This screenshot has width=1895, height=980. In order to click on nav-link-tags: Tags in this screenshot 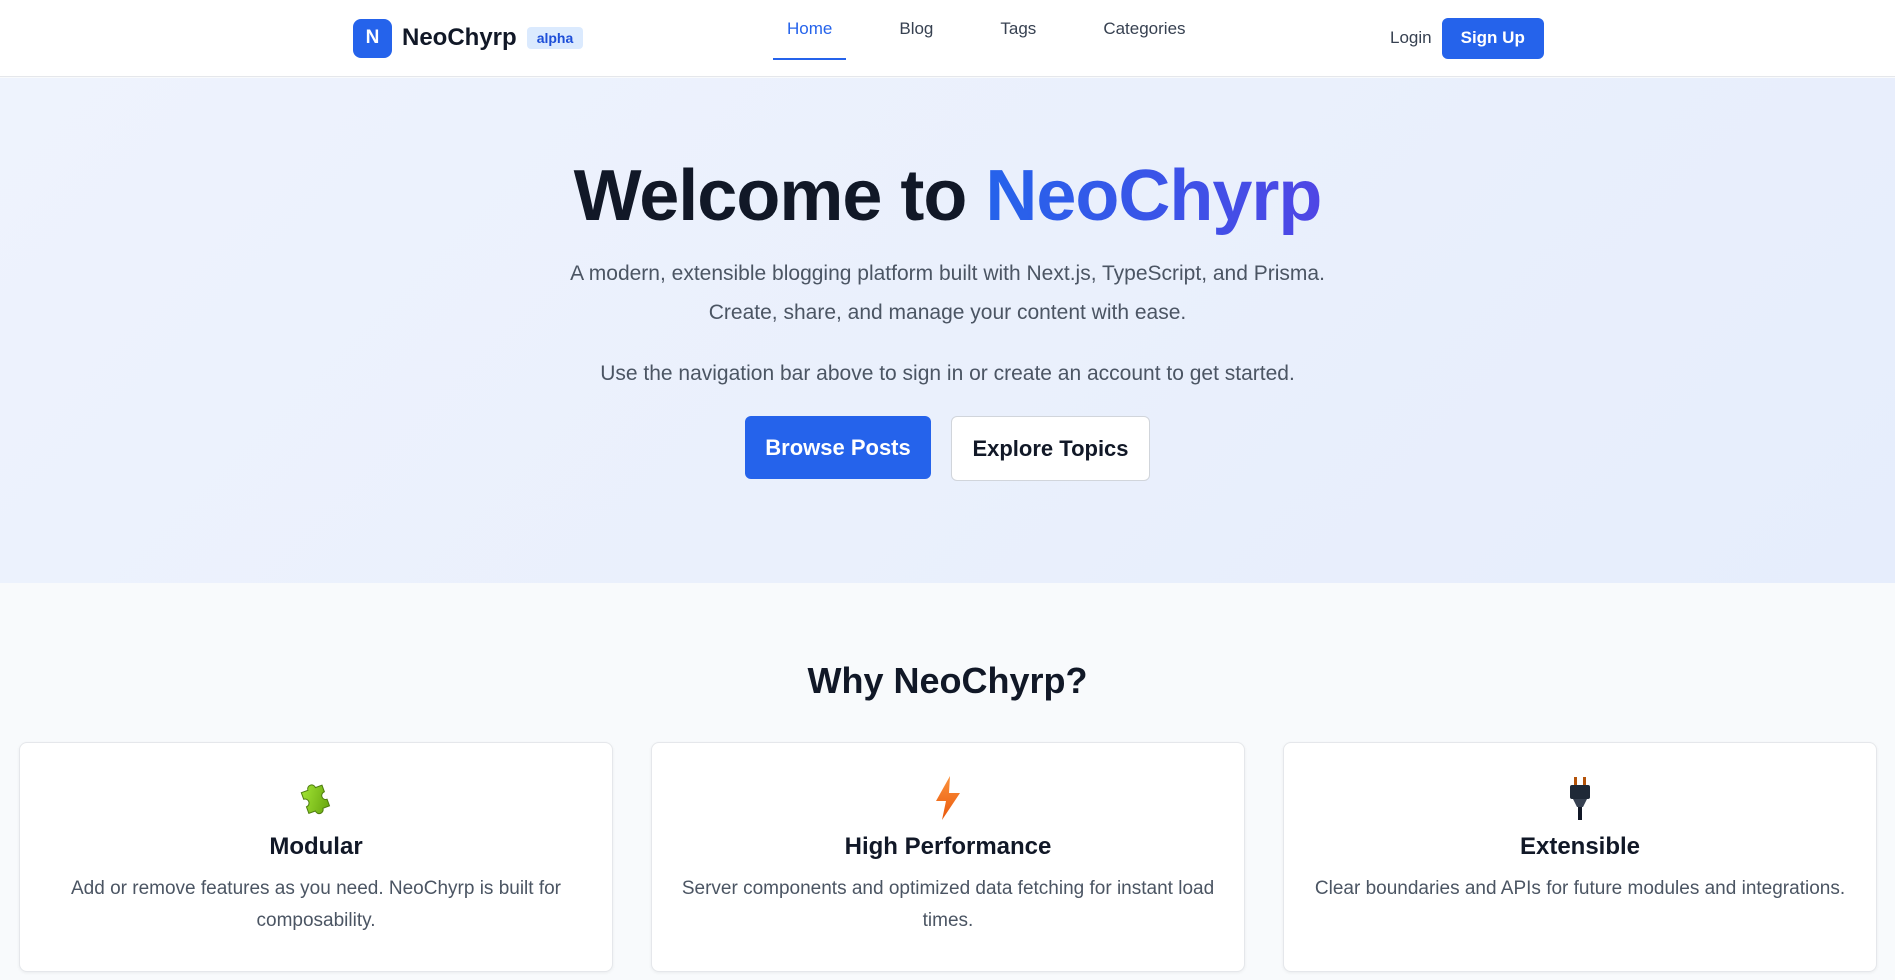, I will do `click(1018, 30)`.